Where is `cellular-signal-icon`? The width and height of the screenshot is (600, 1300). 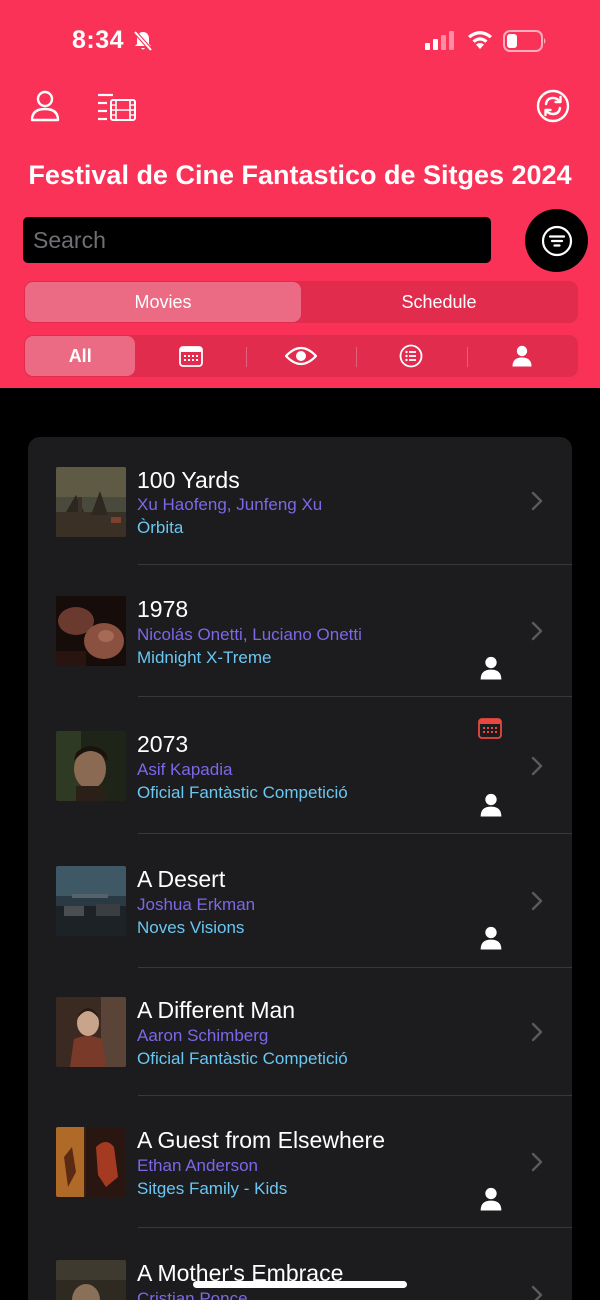
cellular-signal-icon is located at coordinates (439, 40).